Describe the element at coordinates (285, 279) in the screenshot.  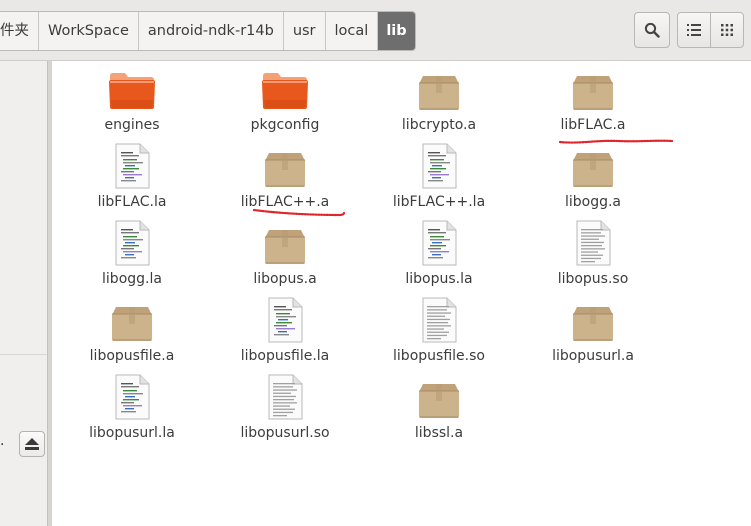
I see `file-name: libopus.a` at that location.